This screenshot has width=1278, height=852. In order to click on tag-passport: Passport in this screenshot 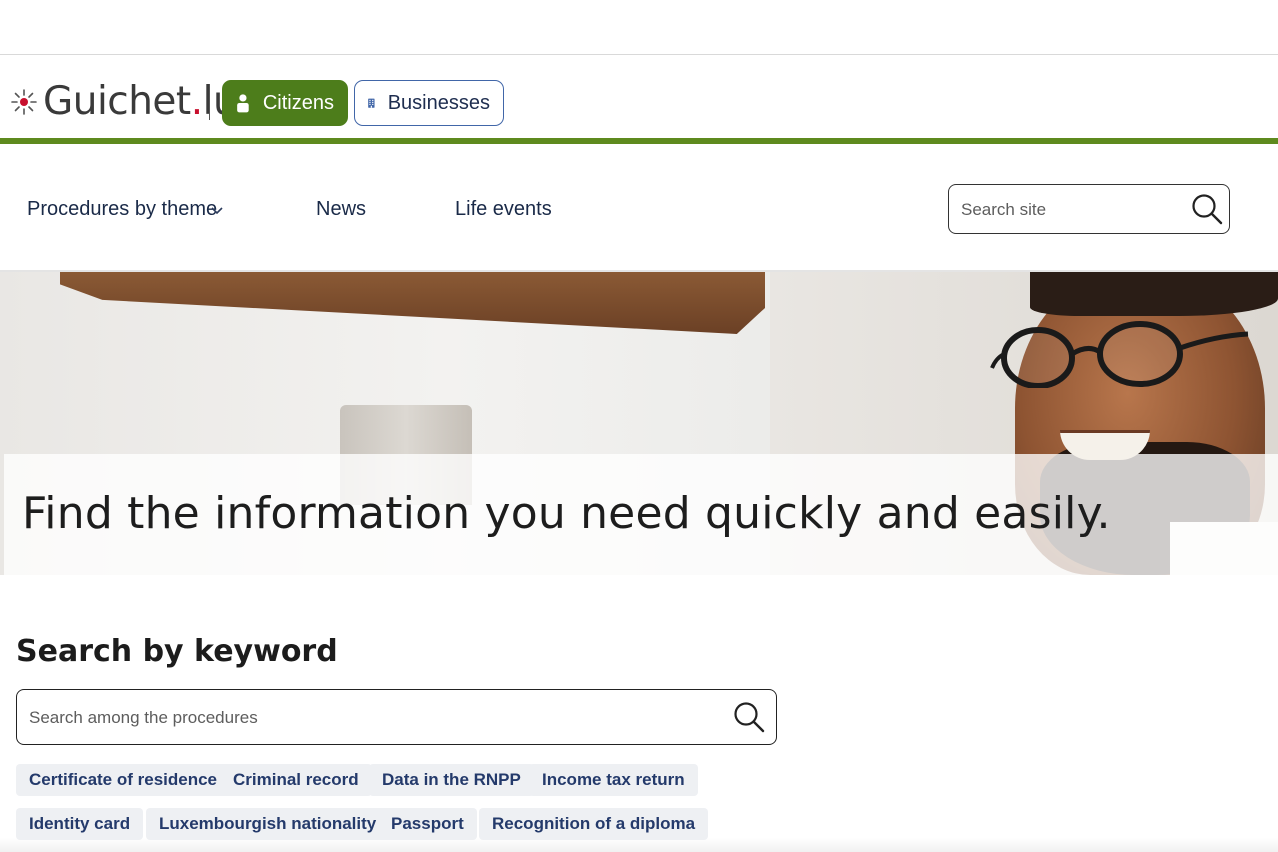, I will do `click(427, 824)`.